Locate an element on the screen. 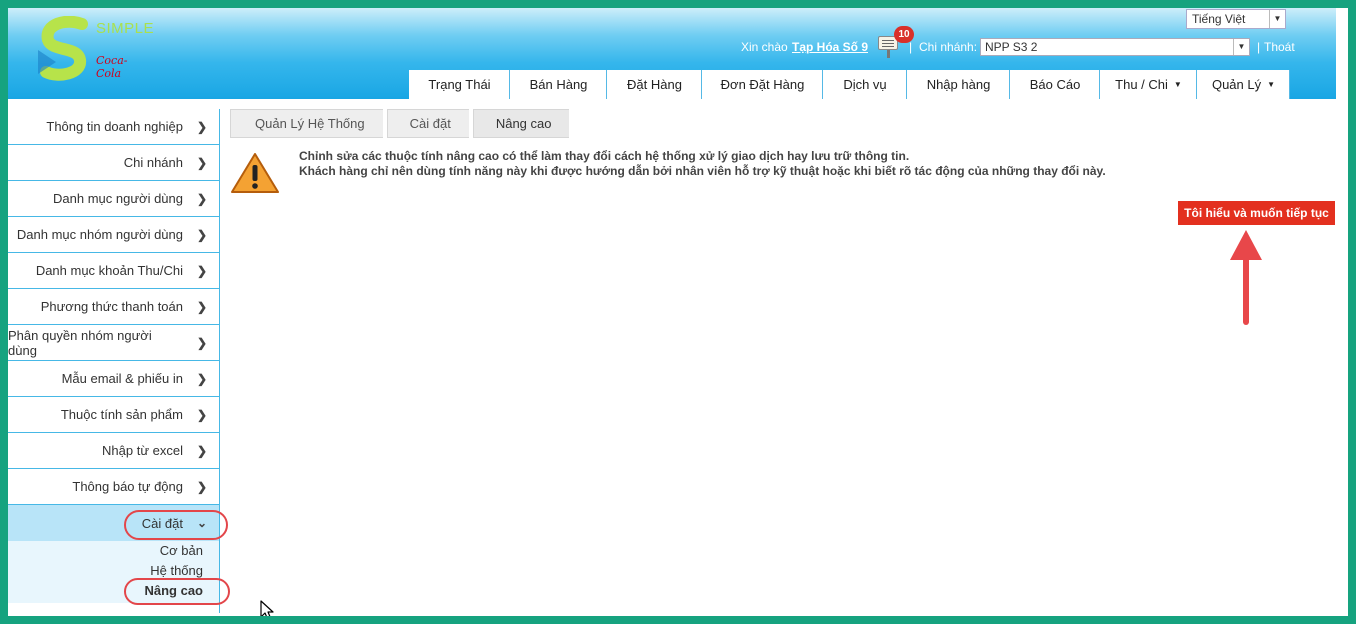 The height and width of the screenshot is (624, 1356). breadcrumb-item-cai-dat: Cài đặt is located at coordinates (427, 123).